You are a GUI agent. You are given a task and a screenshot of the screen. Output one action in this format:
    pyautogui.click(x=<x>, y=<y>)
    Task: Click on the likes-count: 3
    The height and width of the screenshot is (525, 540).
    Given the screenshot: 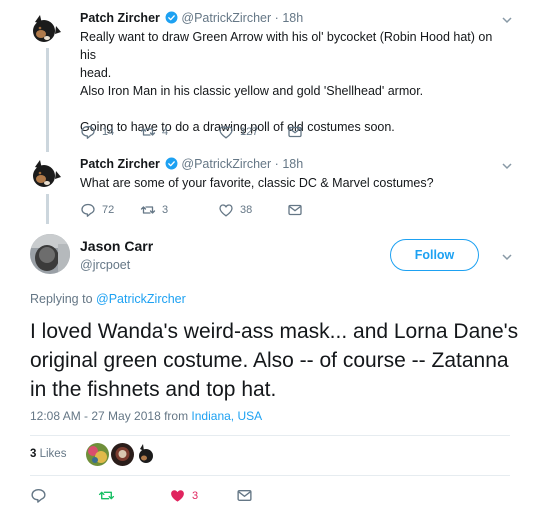 What is the action you would take?
    pyautogui.click(x=33, y=454)
    